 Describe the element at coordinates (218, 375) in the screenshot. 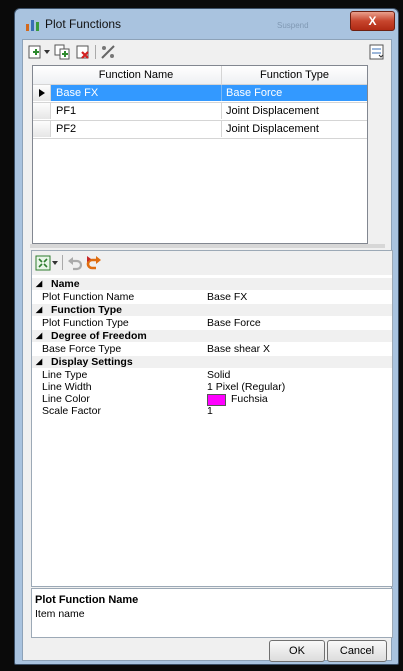

I see `property-value: Solid` at that location.